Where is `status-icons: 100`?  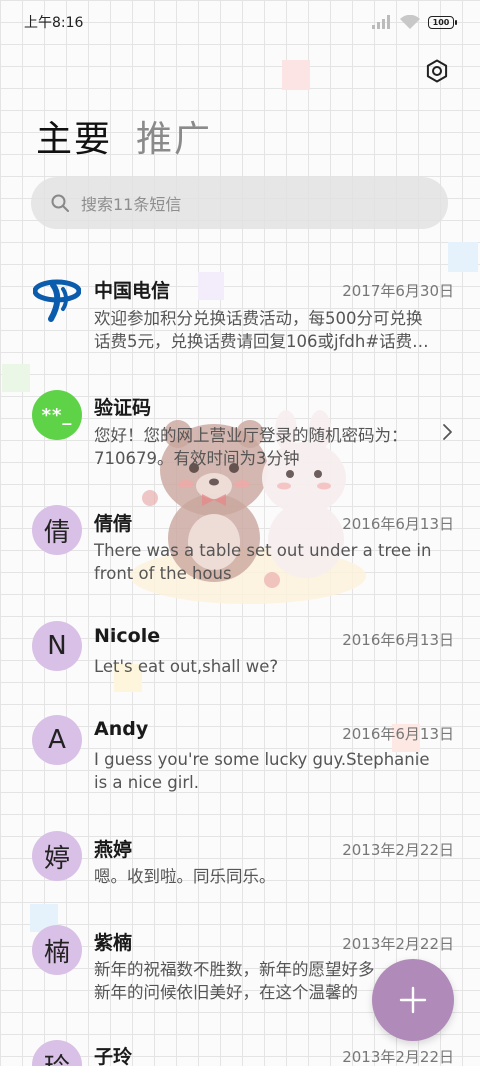
status-icons: 100 is located at coordinates (414, 22).